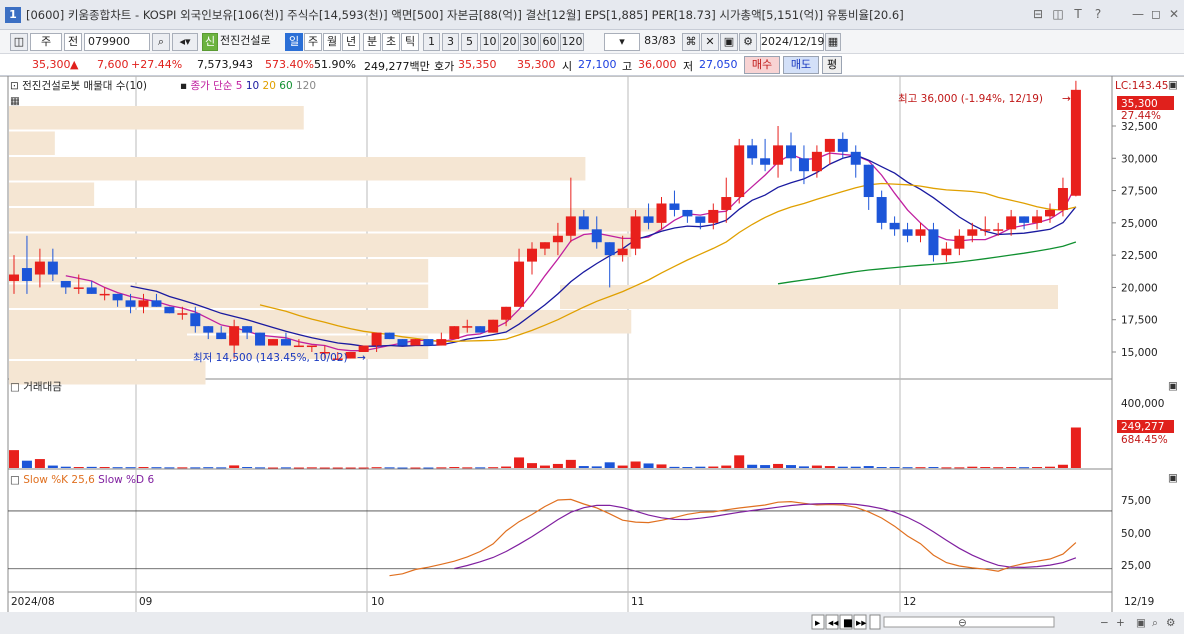 The image size is (1184, 634). What do you see at coordinates (1139, 256) in the screenshot?
I see `price-tick-label: 22,500` at bounding box center [1139, 256].